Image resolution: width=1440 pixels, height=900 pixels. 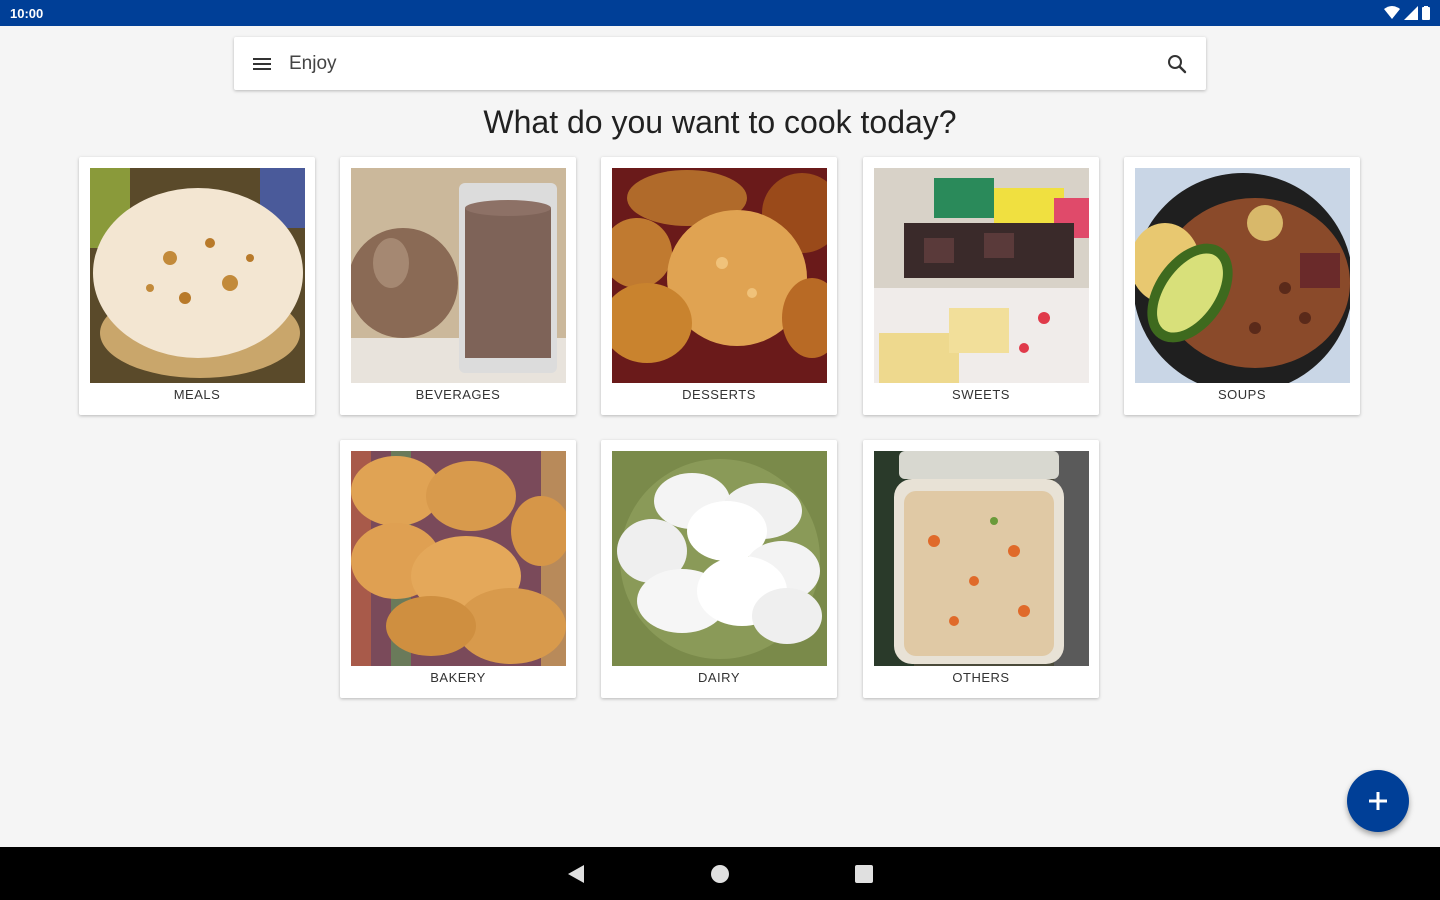 I want to click on sweets-image, so click(x=981, y=275).